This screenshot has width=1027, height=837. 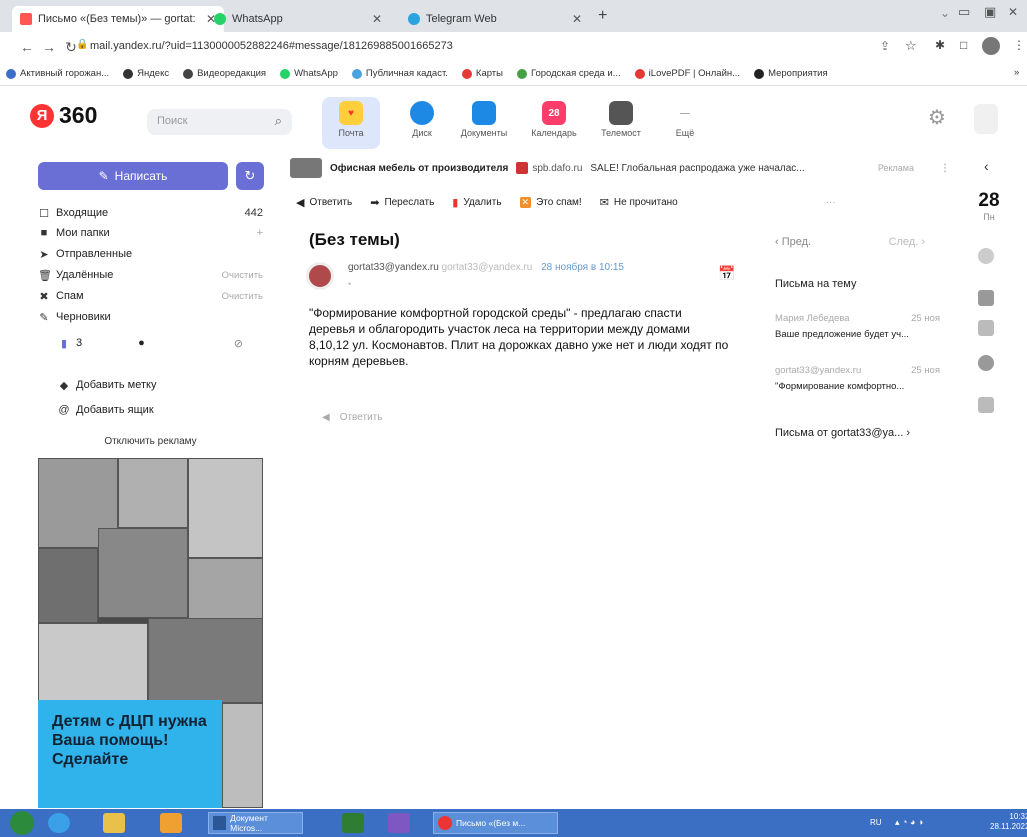 What do you see at coordinates (907, 242) in the screenshot?
I see `next-button: След. ›` at bounding box center [907, 242].